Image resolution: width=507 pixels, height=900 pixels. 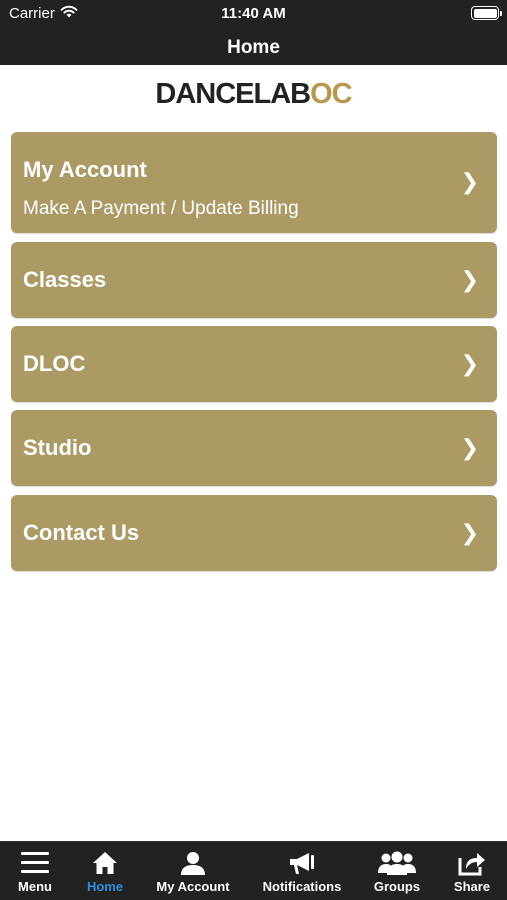 I want to click on menu-item-label: Studio, so click(x=57, y=447).